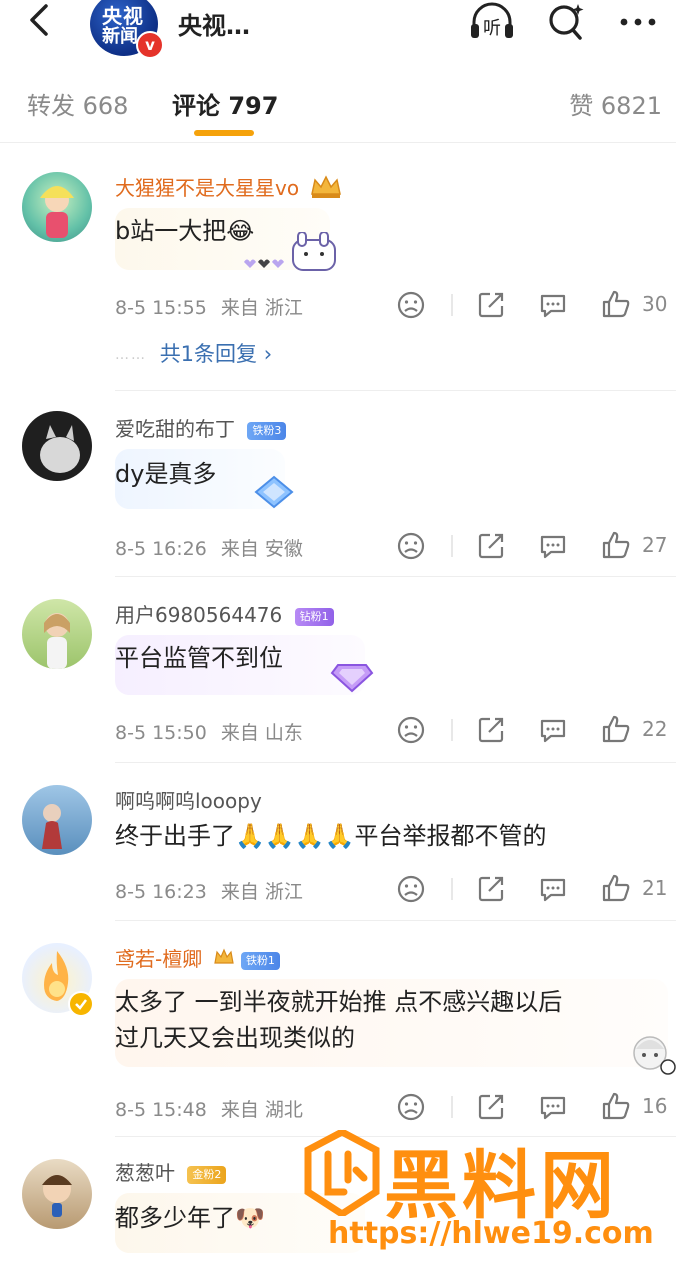  Describe the element at coordinates (261, 549) in the screenshot. I see `comment-location: 来自 安徽` at that location.